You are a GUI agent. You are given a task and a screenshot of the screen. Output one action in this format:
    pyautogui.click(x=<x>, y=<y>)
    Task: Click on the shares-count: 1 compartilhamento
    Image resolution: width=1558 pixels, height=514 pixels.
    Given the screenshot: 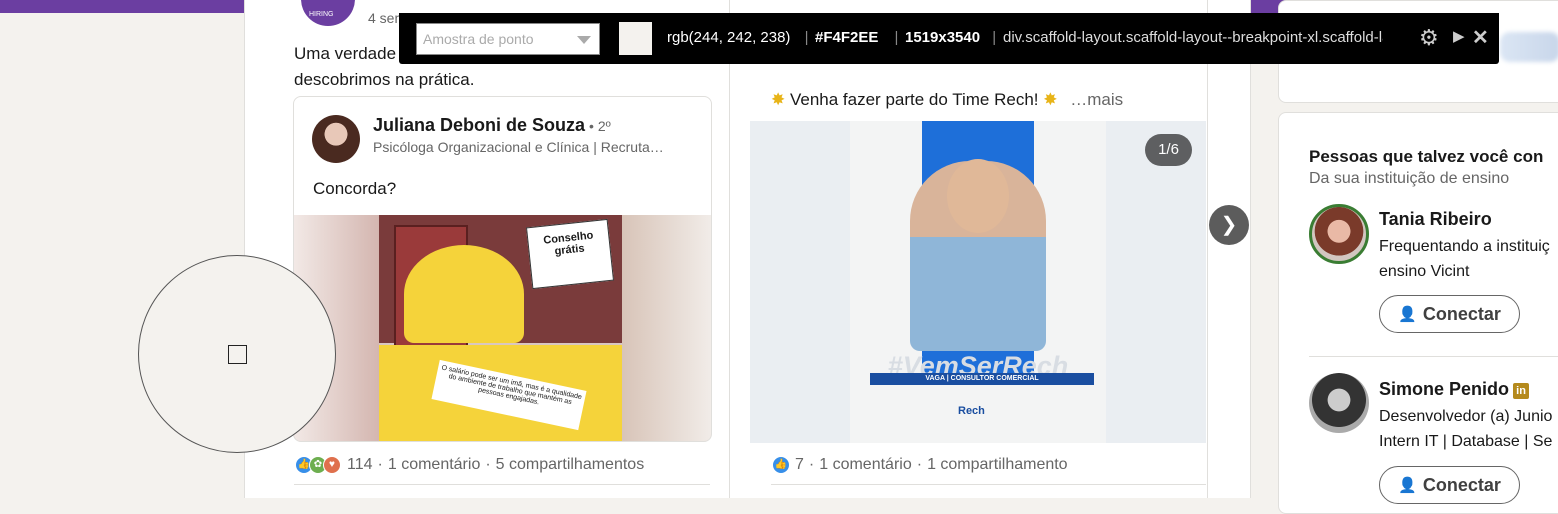 What is the action you would take?
    pyautogui.click(x=997, y=465)
    